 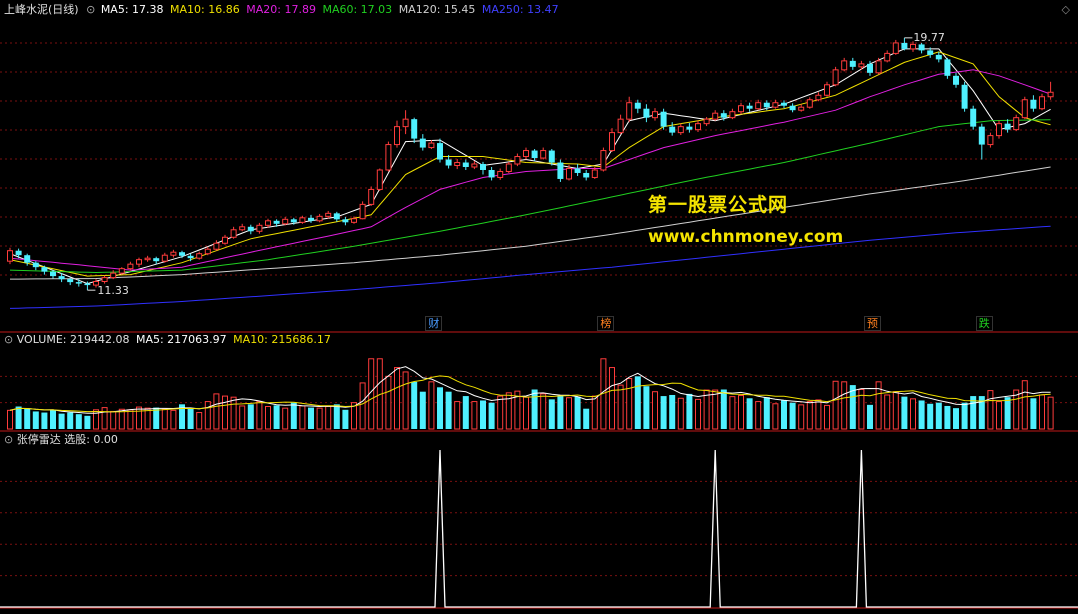 What do you see at coordinates (872, 323) in the screenshot?
I see `event-tag-yu: 预` at bounding box center [872, 323].